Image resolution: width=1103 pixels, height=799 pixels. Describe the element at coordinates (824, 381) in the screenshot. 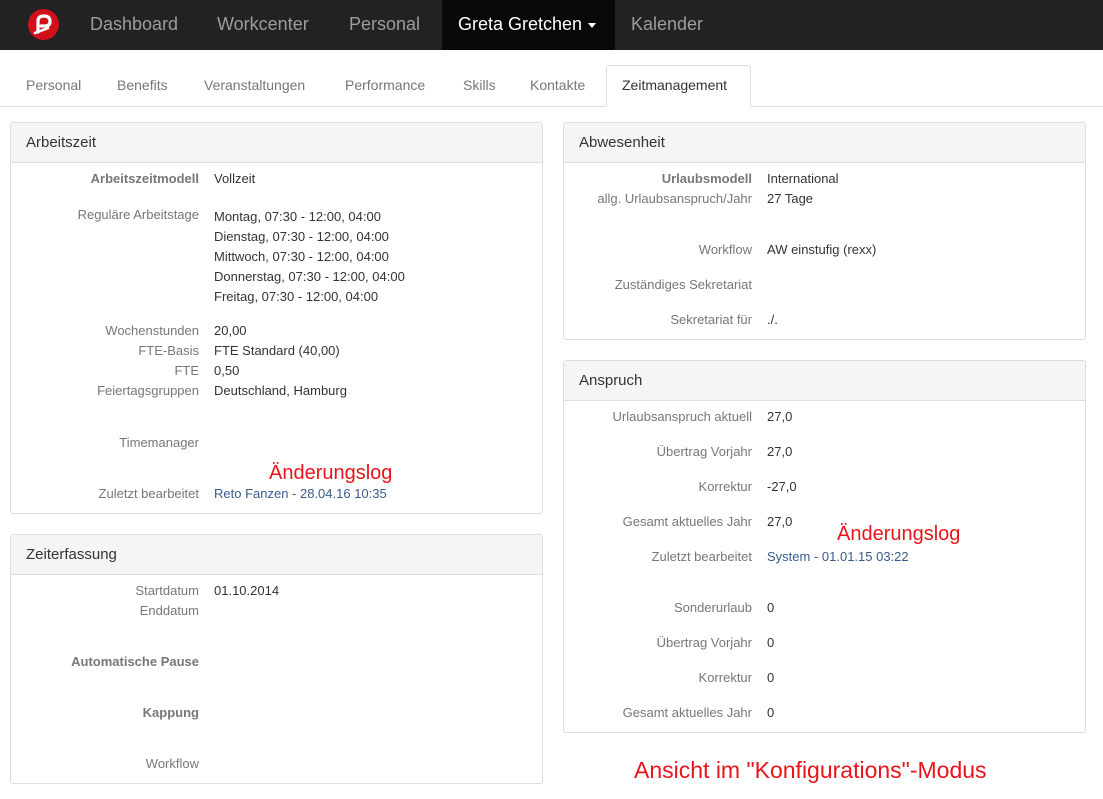

I see `panel-title: Anspruch` at that location.